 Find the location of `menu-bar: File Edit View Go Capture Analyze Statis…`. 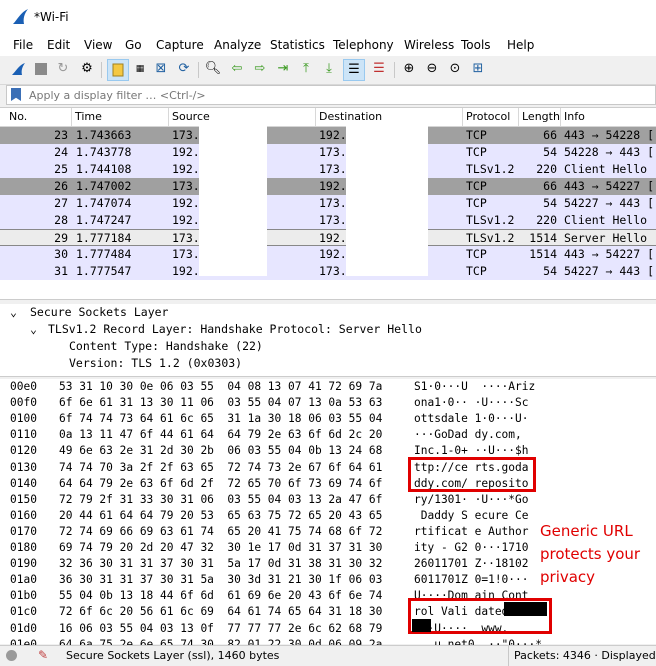

menu-bar: File Edit View Go Capture Analyze Statis… is located at coordinates (328, 45).